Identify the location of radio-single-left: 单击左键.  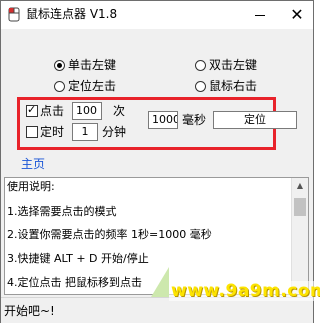
(85, 65).